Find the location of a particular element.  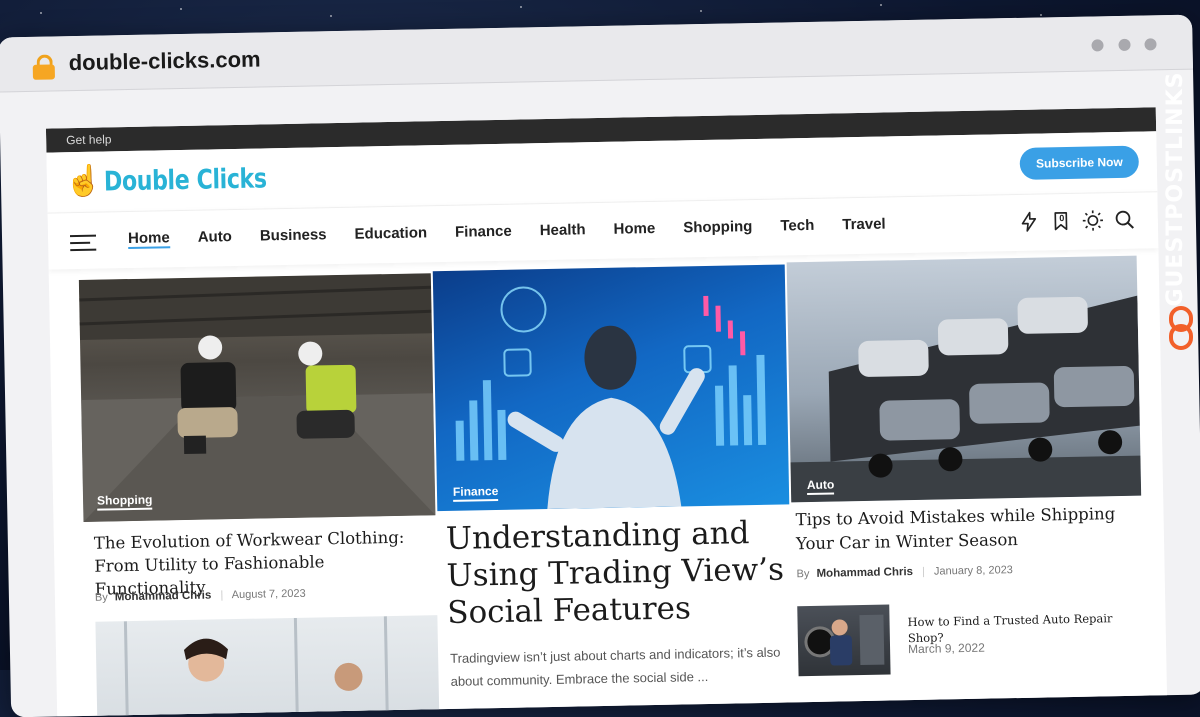

subscribe-button: Subscribe Now is located at coordinates (1079, 163).